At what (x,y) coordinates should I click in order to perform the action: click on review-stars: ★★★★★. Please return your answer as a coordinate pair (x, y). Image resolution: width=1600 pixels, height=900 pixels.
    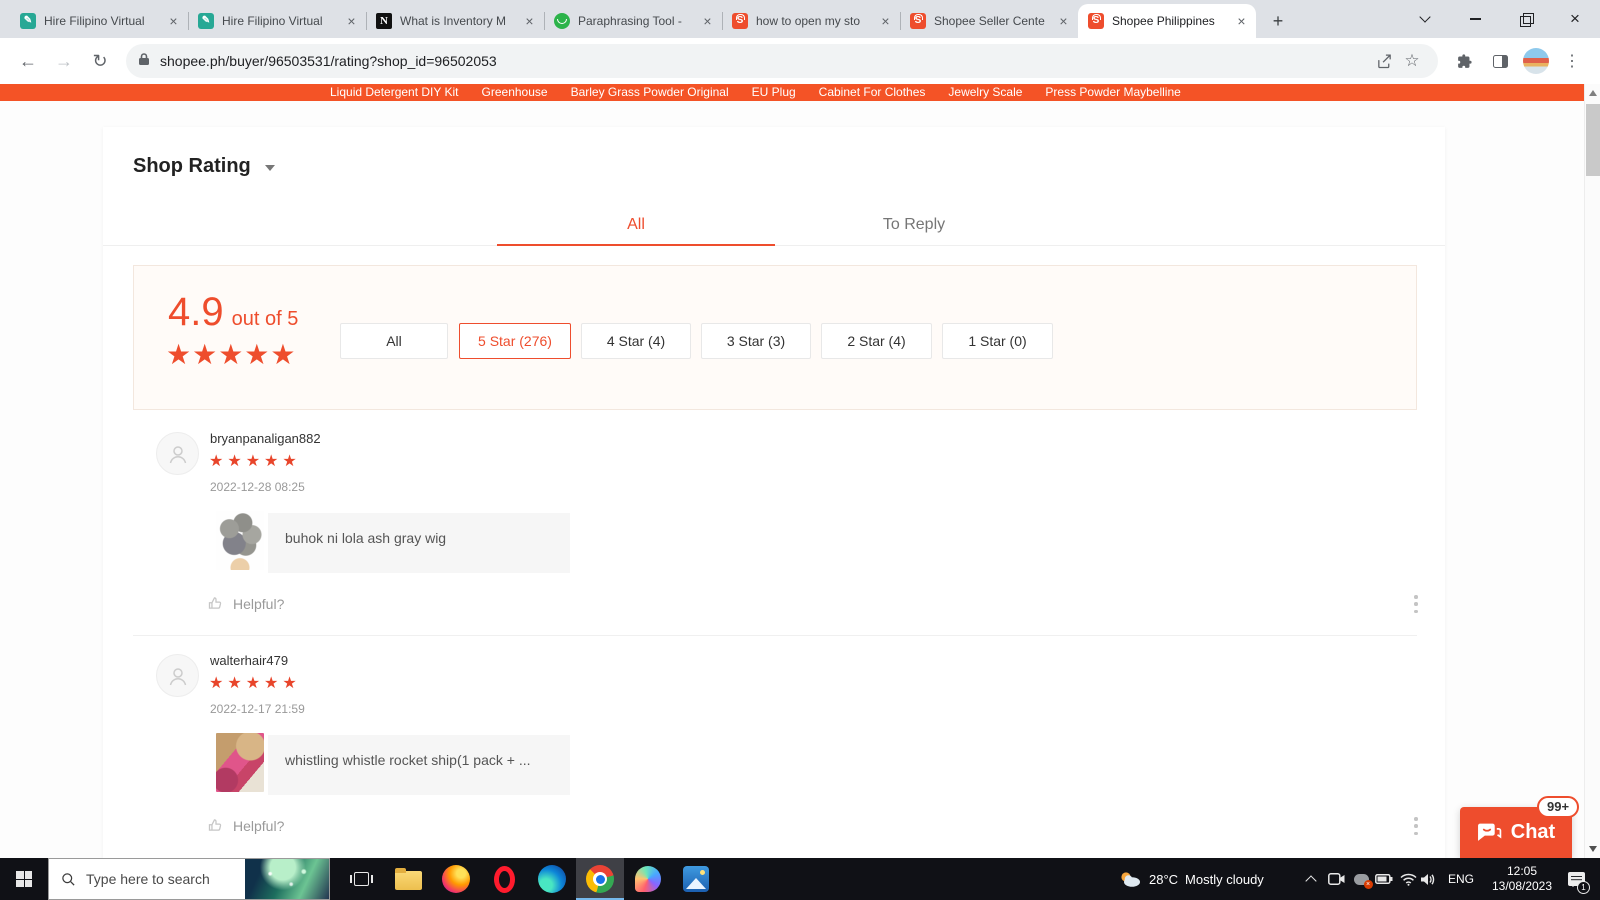
    Looking at the image, I should click on (255, 461).